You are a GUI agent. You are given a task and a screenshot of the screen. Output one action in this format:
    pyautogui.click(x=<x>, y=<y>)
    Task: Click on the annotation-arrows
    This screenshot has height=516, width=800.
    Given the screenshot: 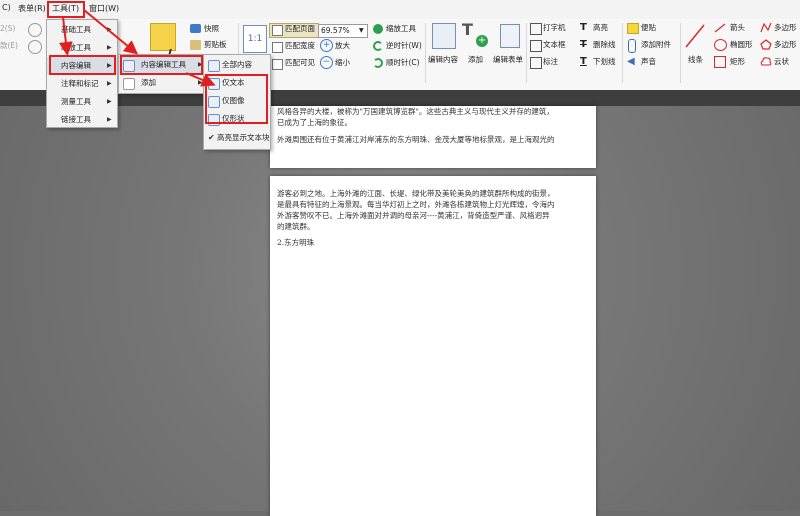 What is the action you would take?
    pyautogui.click(x=137, y=48)
    